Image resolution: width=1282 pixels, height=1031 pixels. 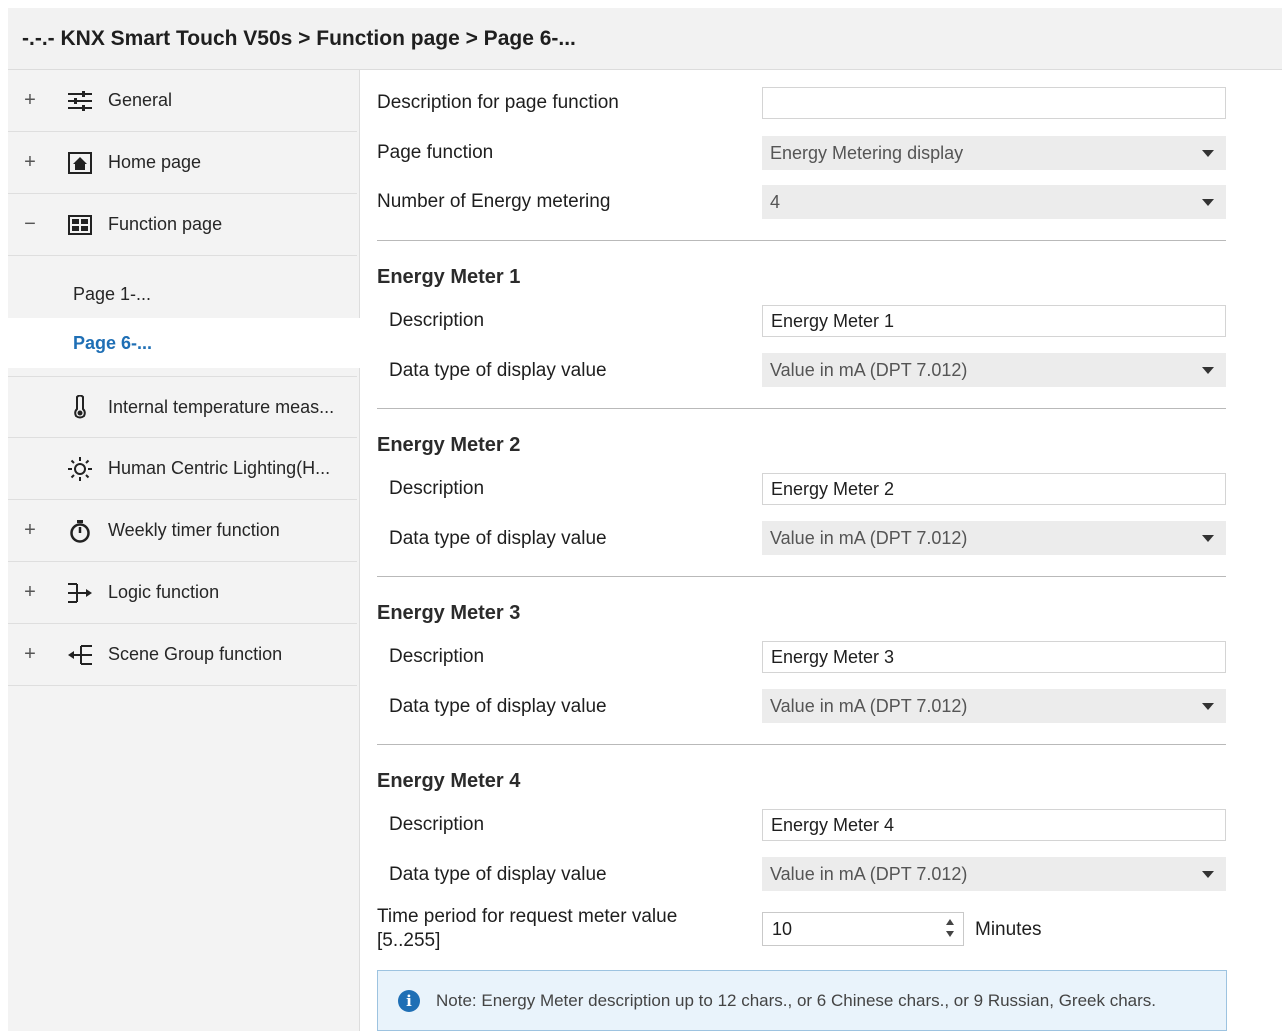 I want to click on time-period-value: 10, so click(x=782, y=928).